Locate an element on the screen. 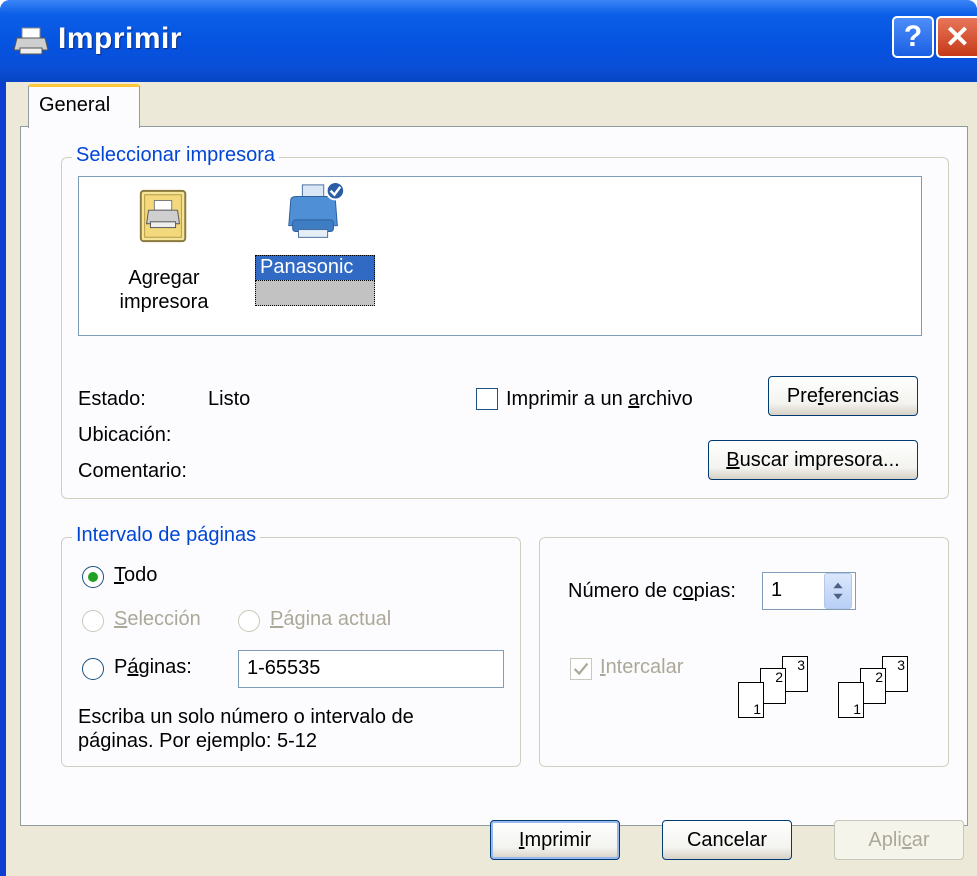  apply-text-2: ar is located at coordinates (920, 839).